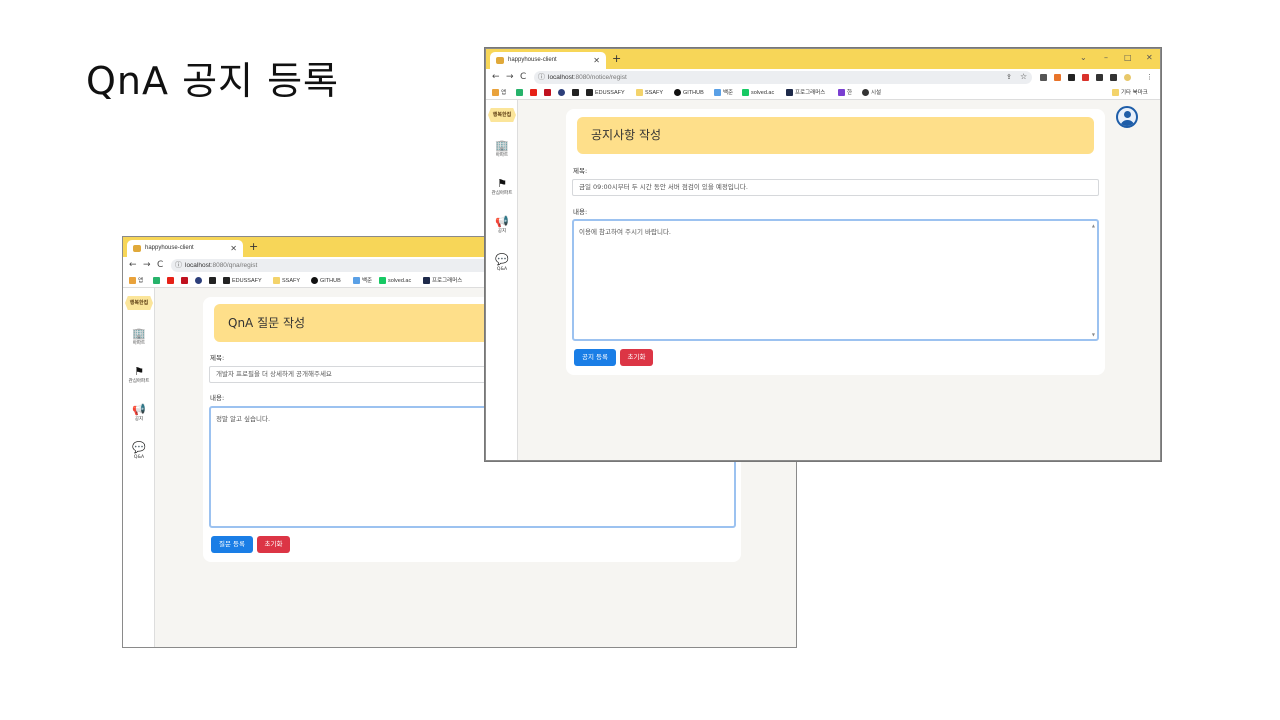  Describe the element at coordinates (845, 93) in the screenshot. I see `bookmark-han: 한` at that location.